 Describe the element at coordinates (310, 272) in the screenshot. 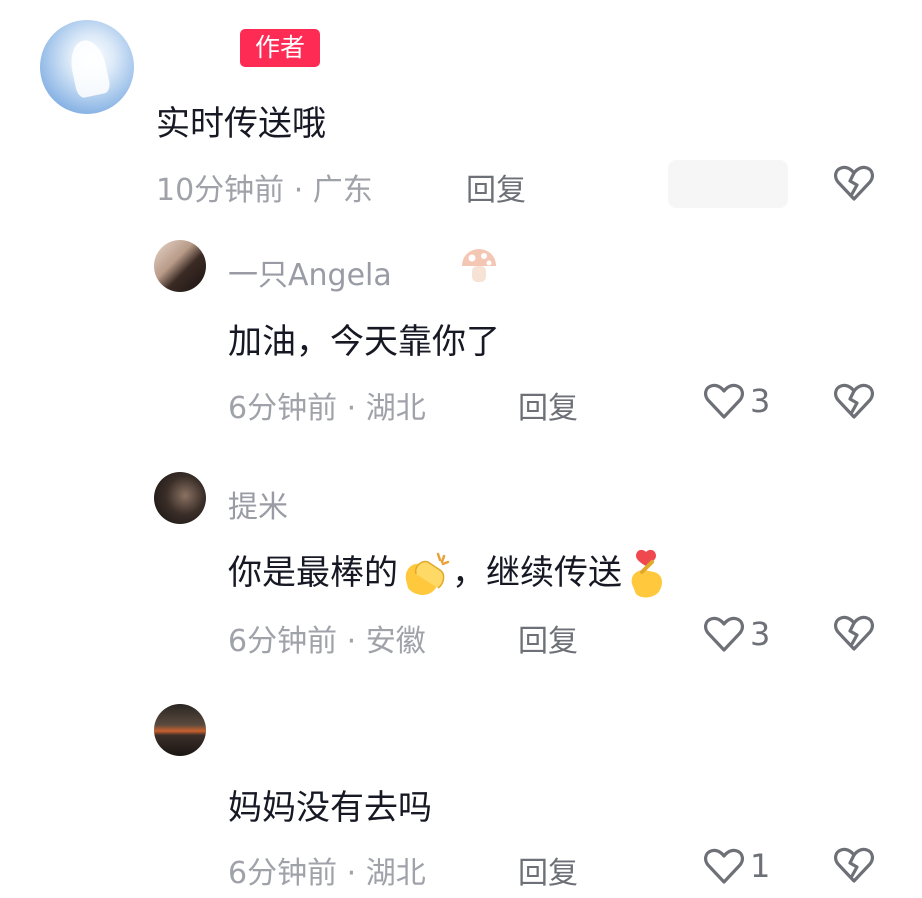

I see `username: 一只Angela` at that location.